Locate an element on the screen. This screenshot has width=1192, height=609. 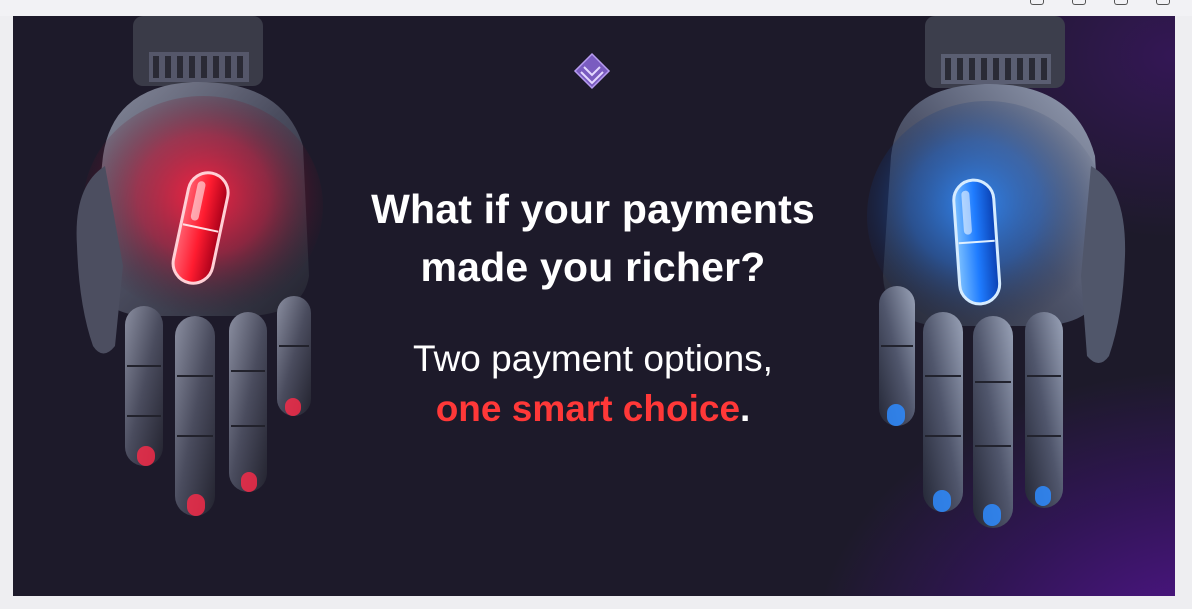
subline-highlight: one smart choice is located at coordinates (588, 408).